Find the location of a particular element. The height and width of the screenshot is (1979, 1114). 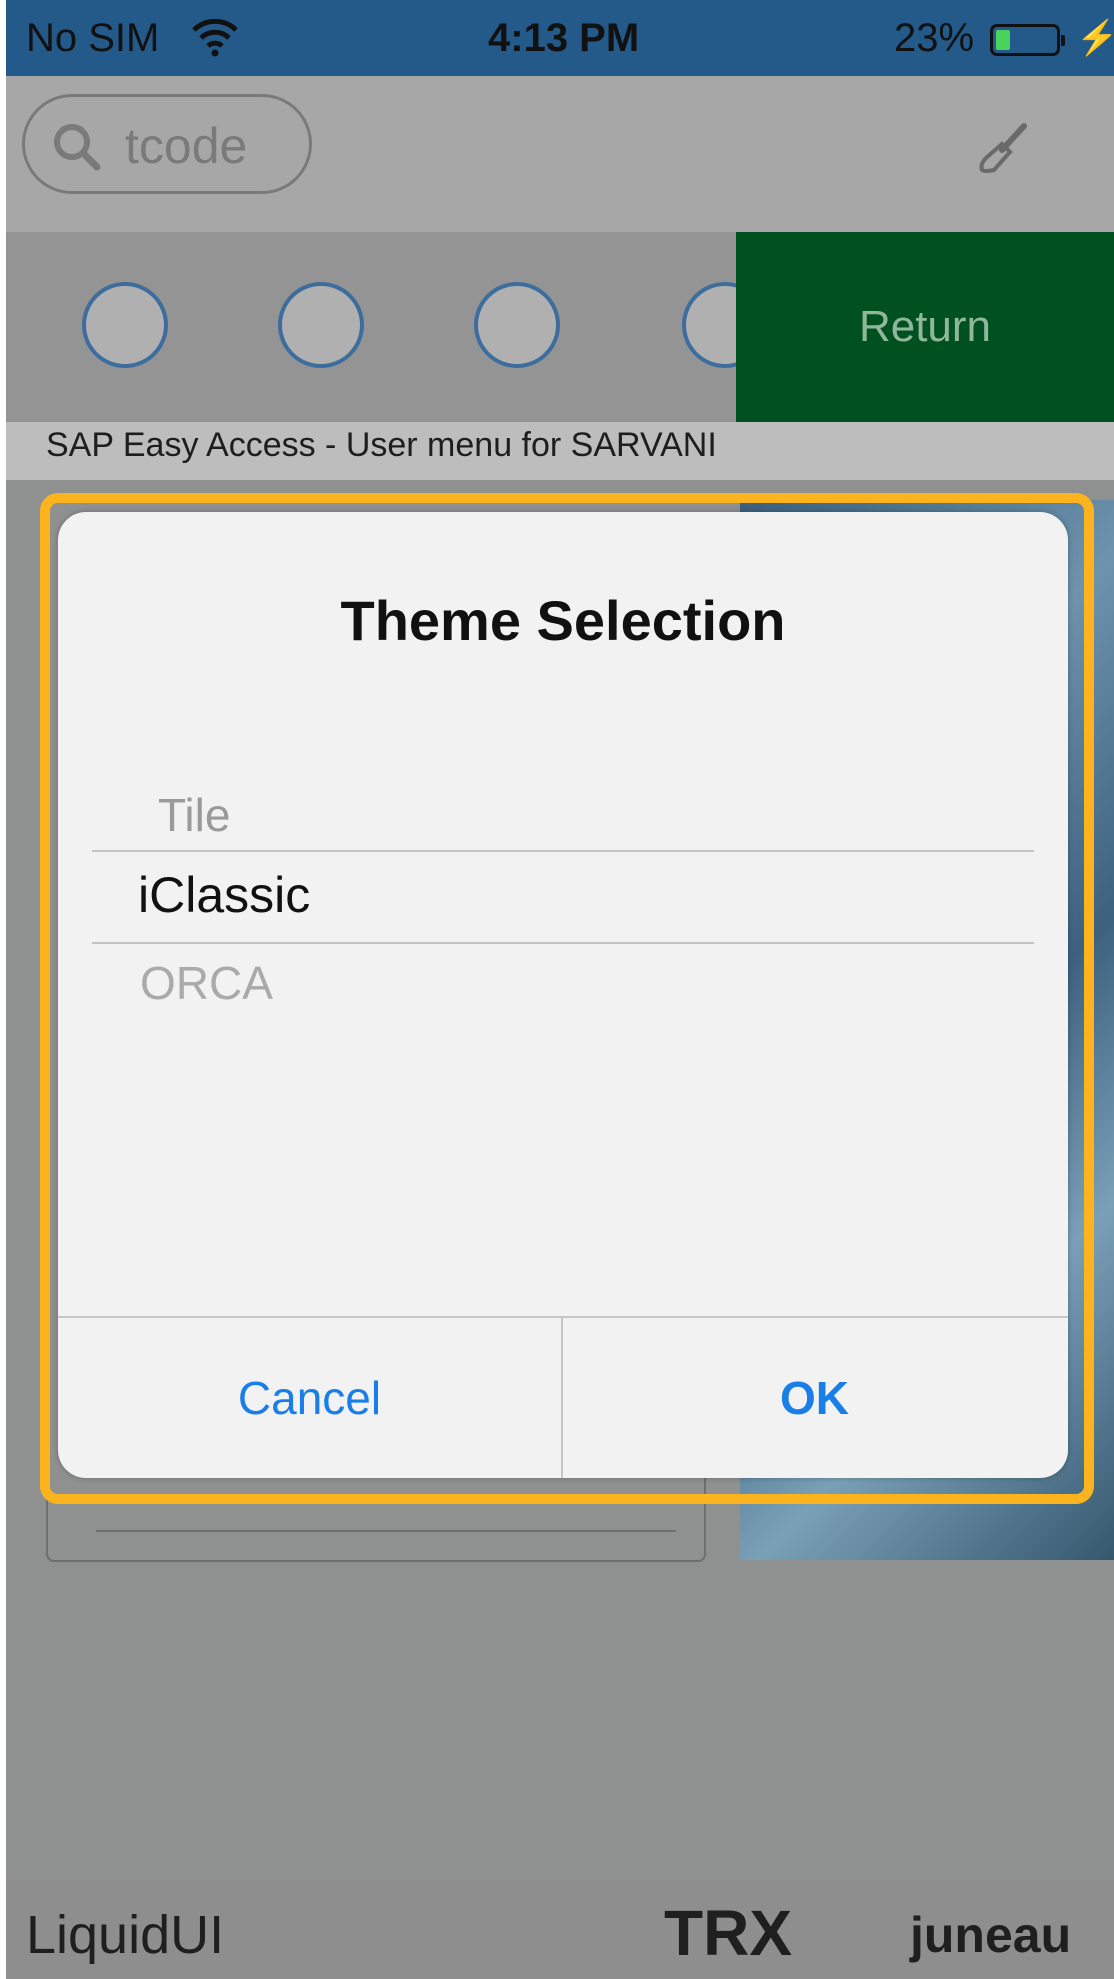

sap-menu-icon is located at coordinates (321, 325).